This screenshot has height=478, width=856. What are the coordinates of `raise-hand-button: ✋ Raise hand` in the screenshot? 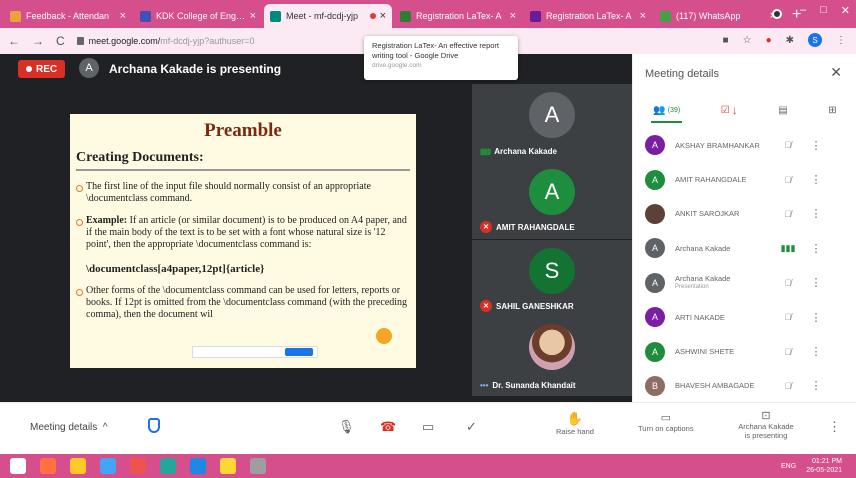 It's located at (575, 423).